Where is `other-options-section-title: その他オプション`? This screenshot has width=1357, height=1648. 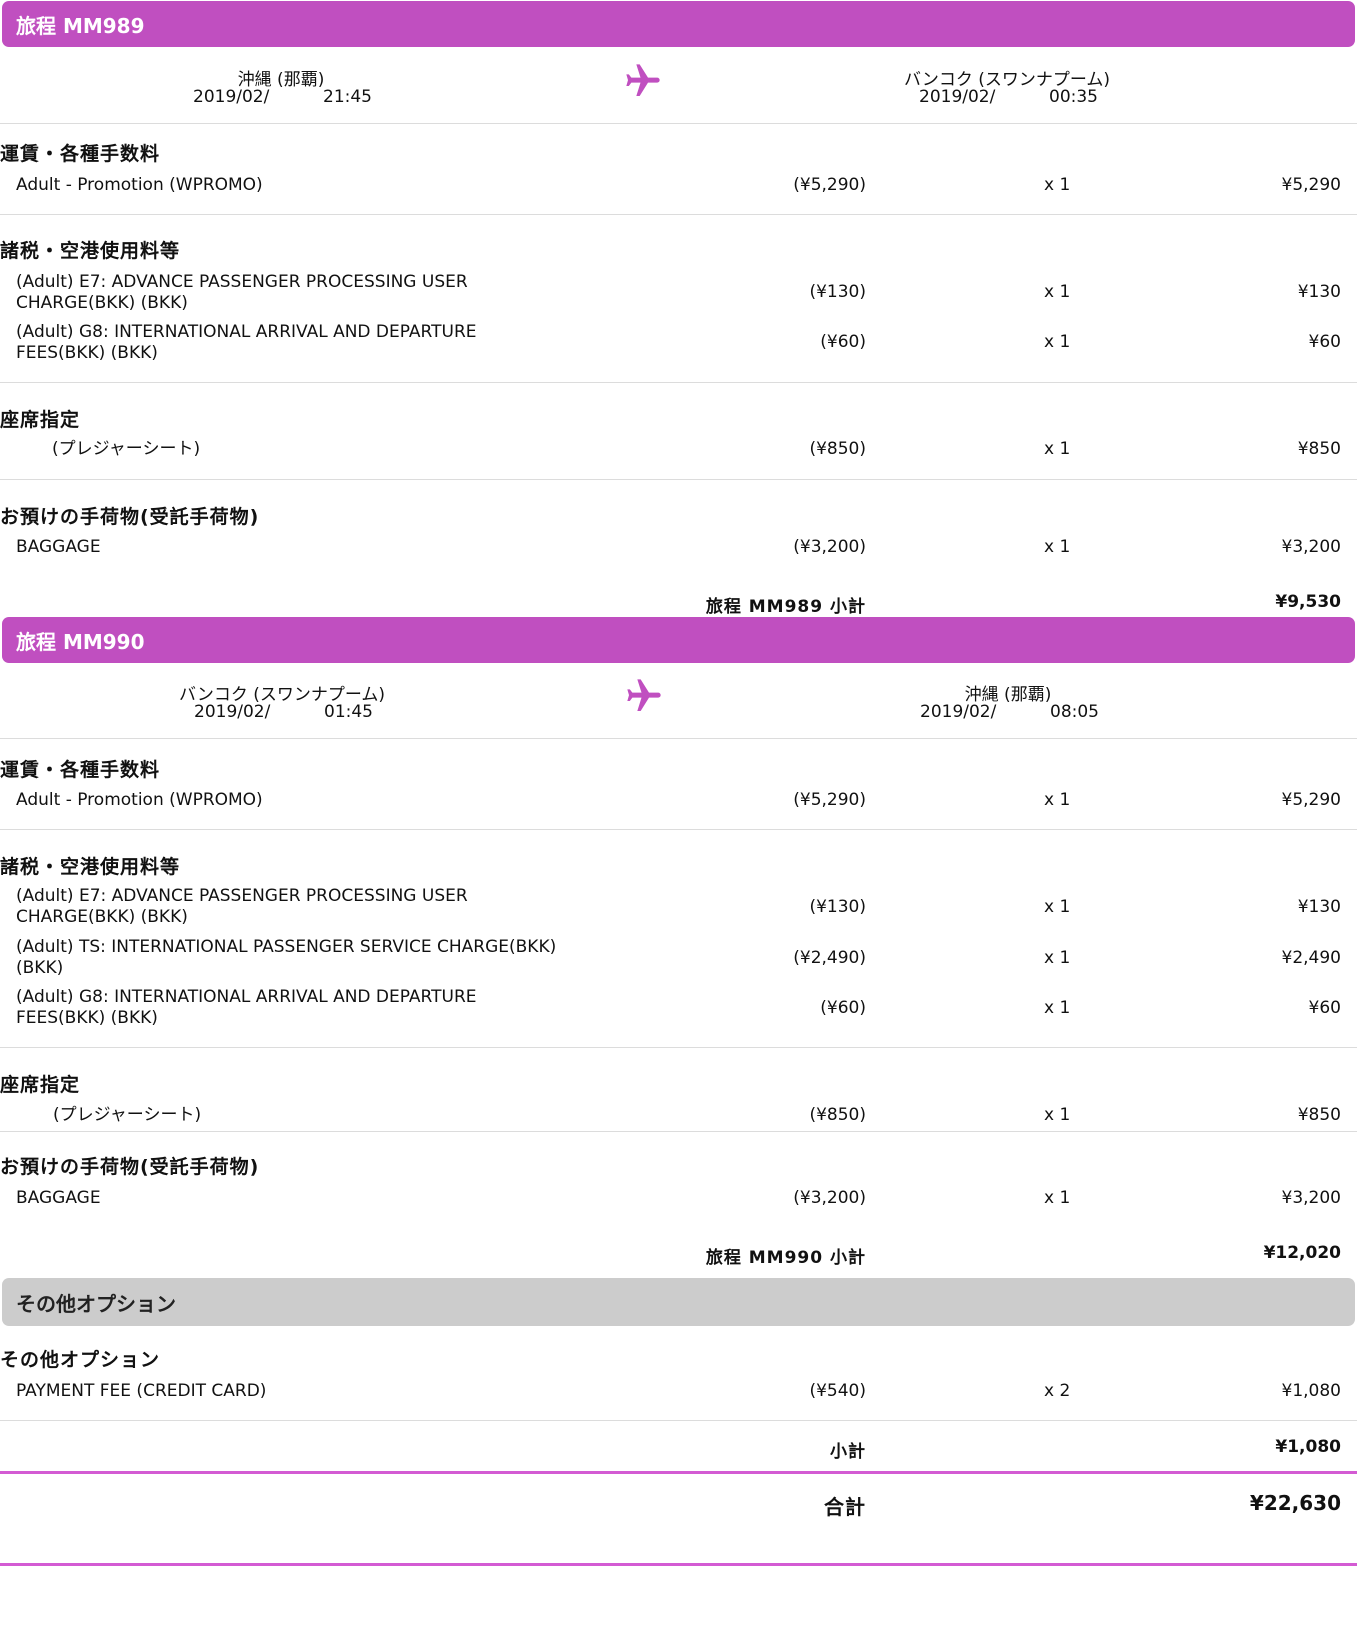
other-options-section-title: その他オプション is located at coordinates (80, 1360).